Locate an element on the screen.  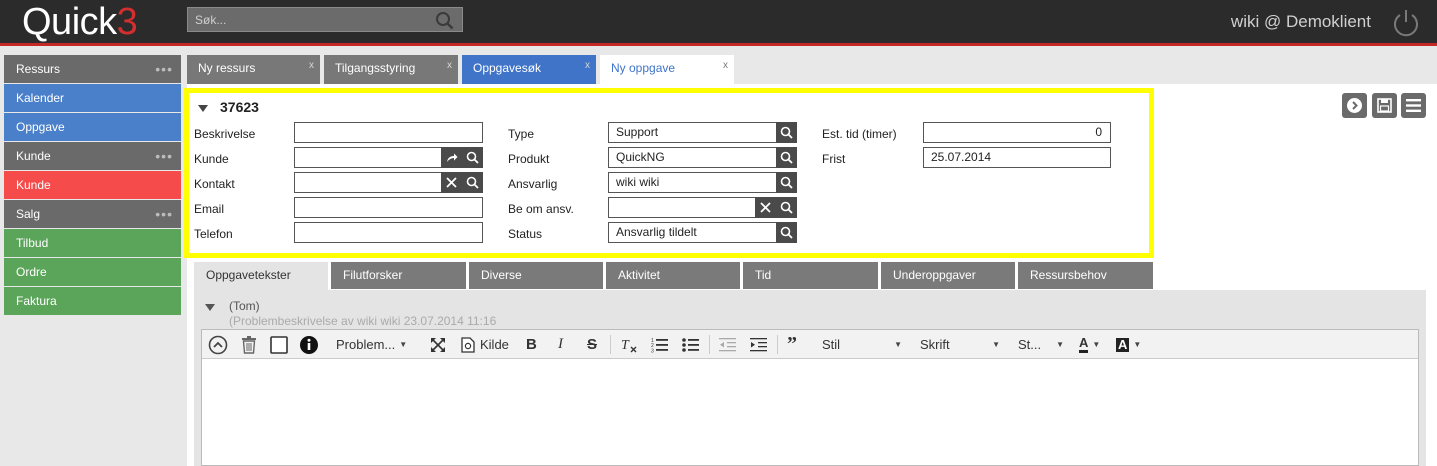
tab-ny-ressurs: Ny ressurs x is located at coordinates (253, 69).